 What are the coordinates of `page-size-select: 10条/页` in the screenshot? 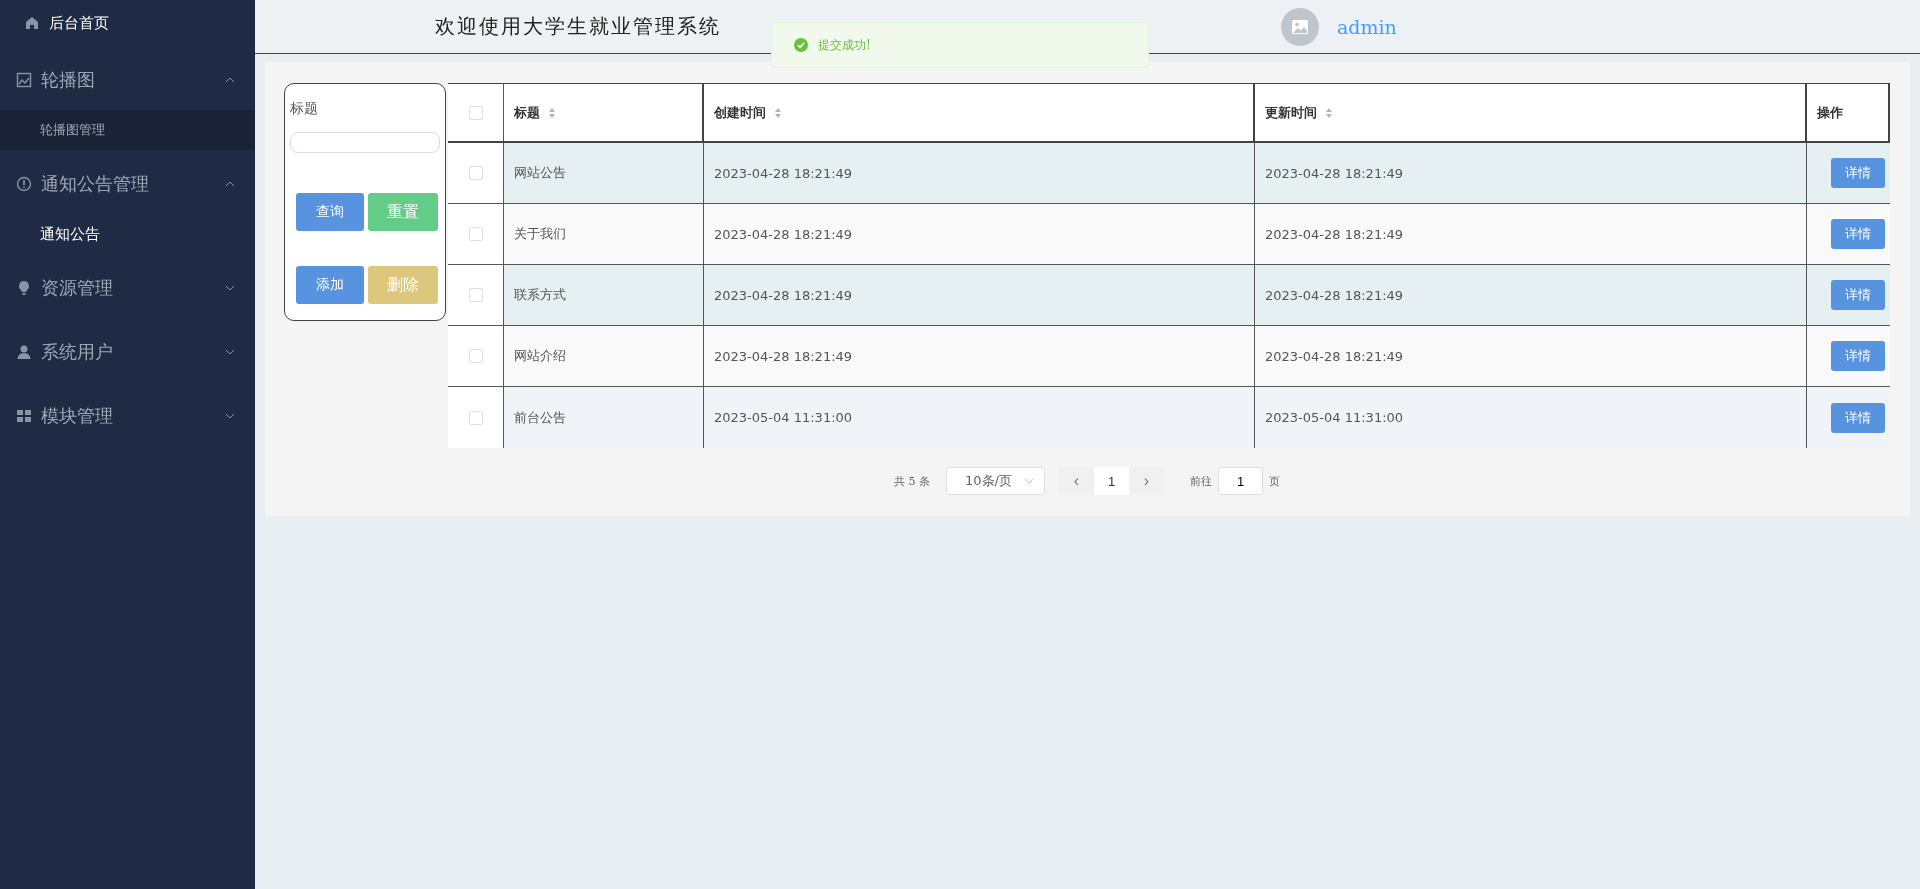 It's located at (995, 481).